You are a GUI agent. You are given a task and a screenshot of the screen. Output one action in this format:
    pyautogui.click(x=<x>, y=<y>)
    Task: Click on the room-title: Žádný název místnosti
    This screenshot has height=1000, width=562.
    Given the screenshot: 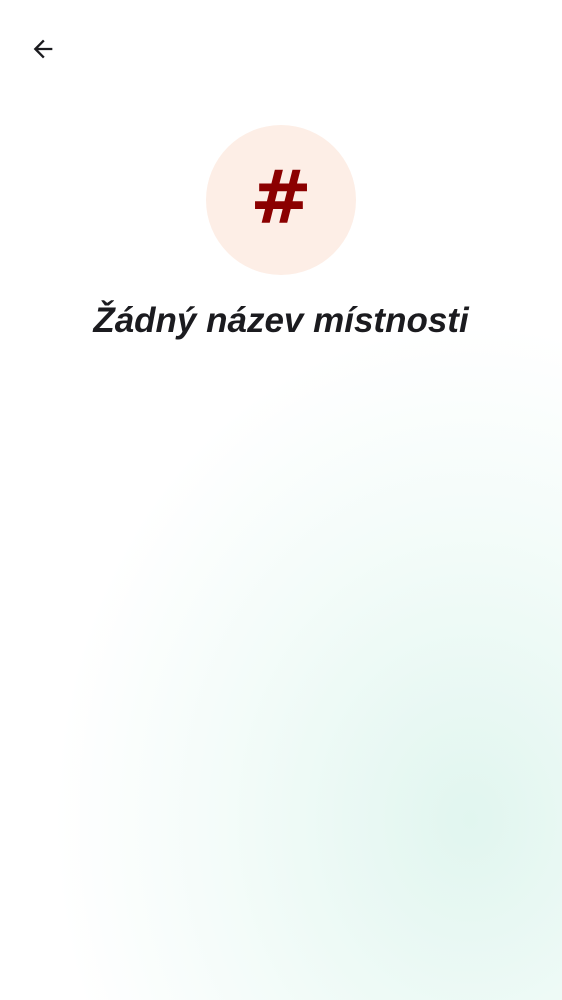 What is the action you would take?
    pyautogui.click(x=281, y=320)
    